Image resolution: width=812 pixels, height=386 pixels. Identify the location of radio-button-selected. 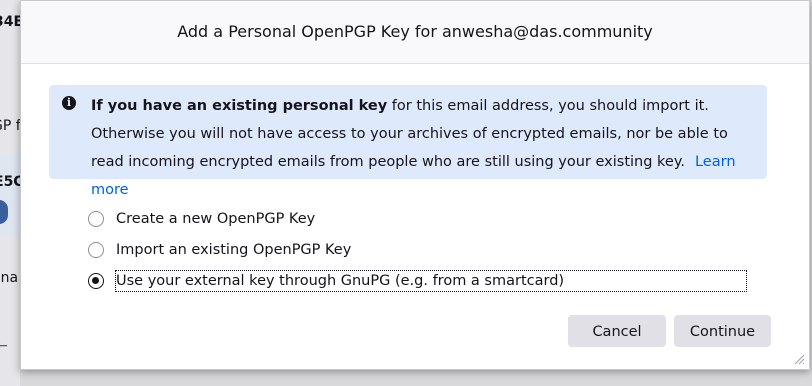
(96, 280).